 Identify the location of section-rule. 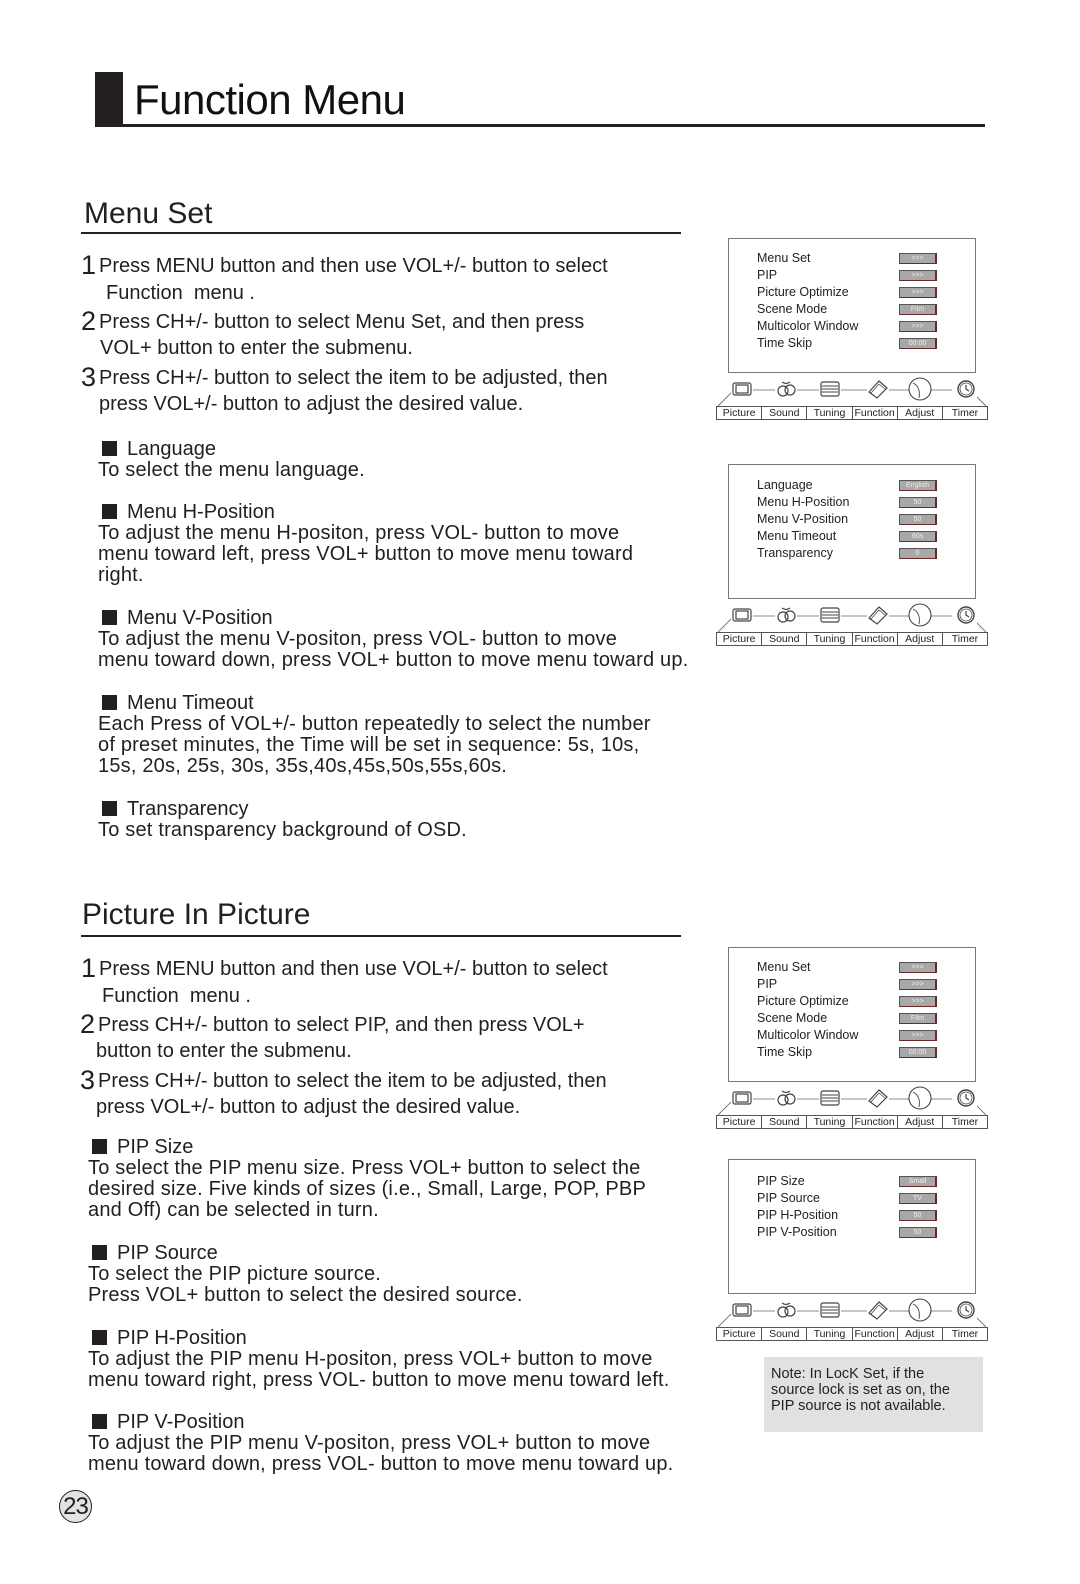
(381, 233).